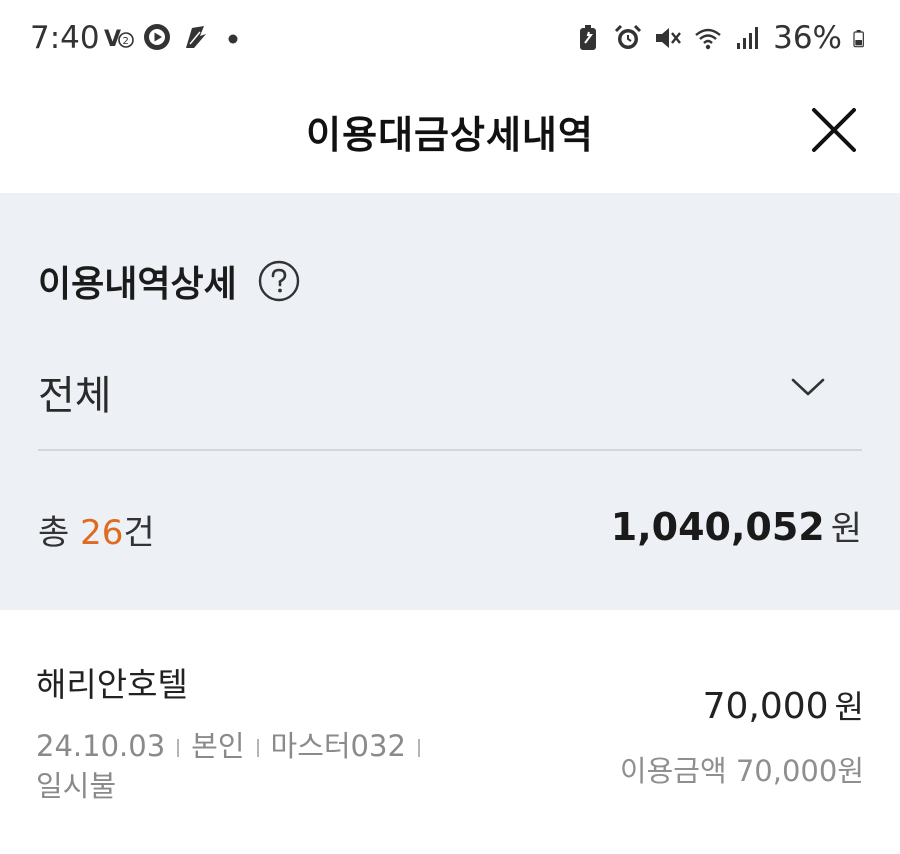  What do you see at coordinates (126, 41) in the screenshot?
I see `svg-text: 2` at bounding box center [126, 41].